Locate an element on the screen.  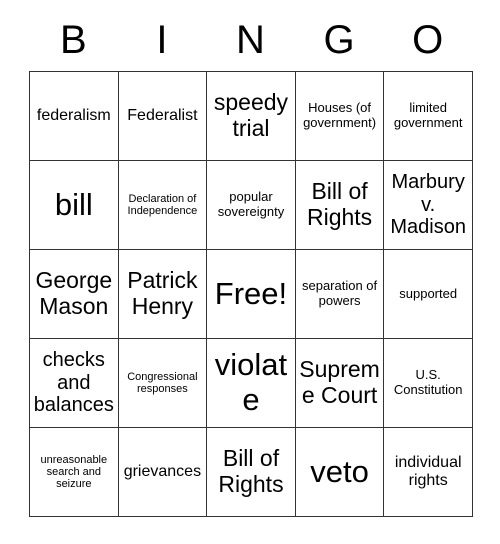
bingo-cell: popular sovereignty is located at coordinates (251, 205).